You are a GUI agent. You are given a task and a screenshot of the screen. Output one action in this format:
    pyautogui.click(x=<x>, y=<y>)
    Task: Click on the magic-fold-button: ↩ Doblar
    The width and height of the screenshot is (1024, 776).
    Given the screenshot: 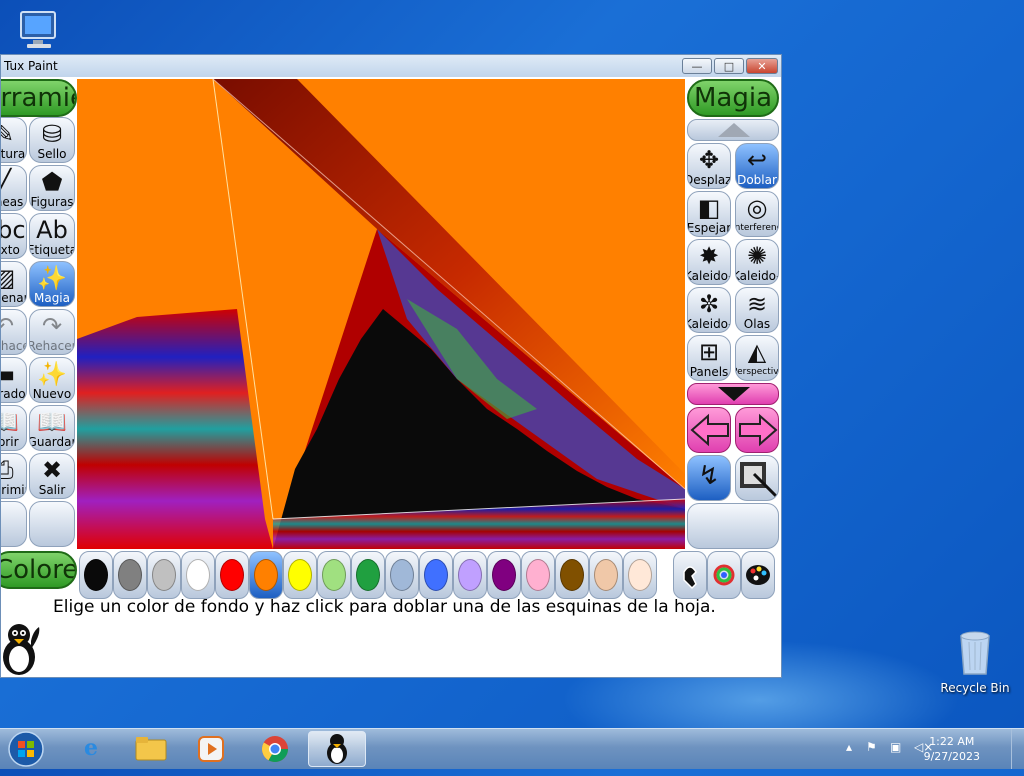 What is the action you would take?
    pyautogui.click(x=757, y=166)
    